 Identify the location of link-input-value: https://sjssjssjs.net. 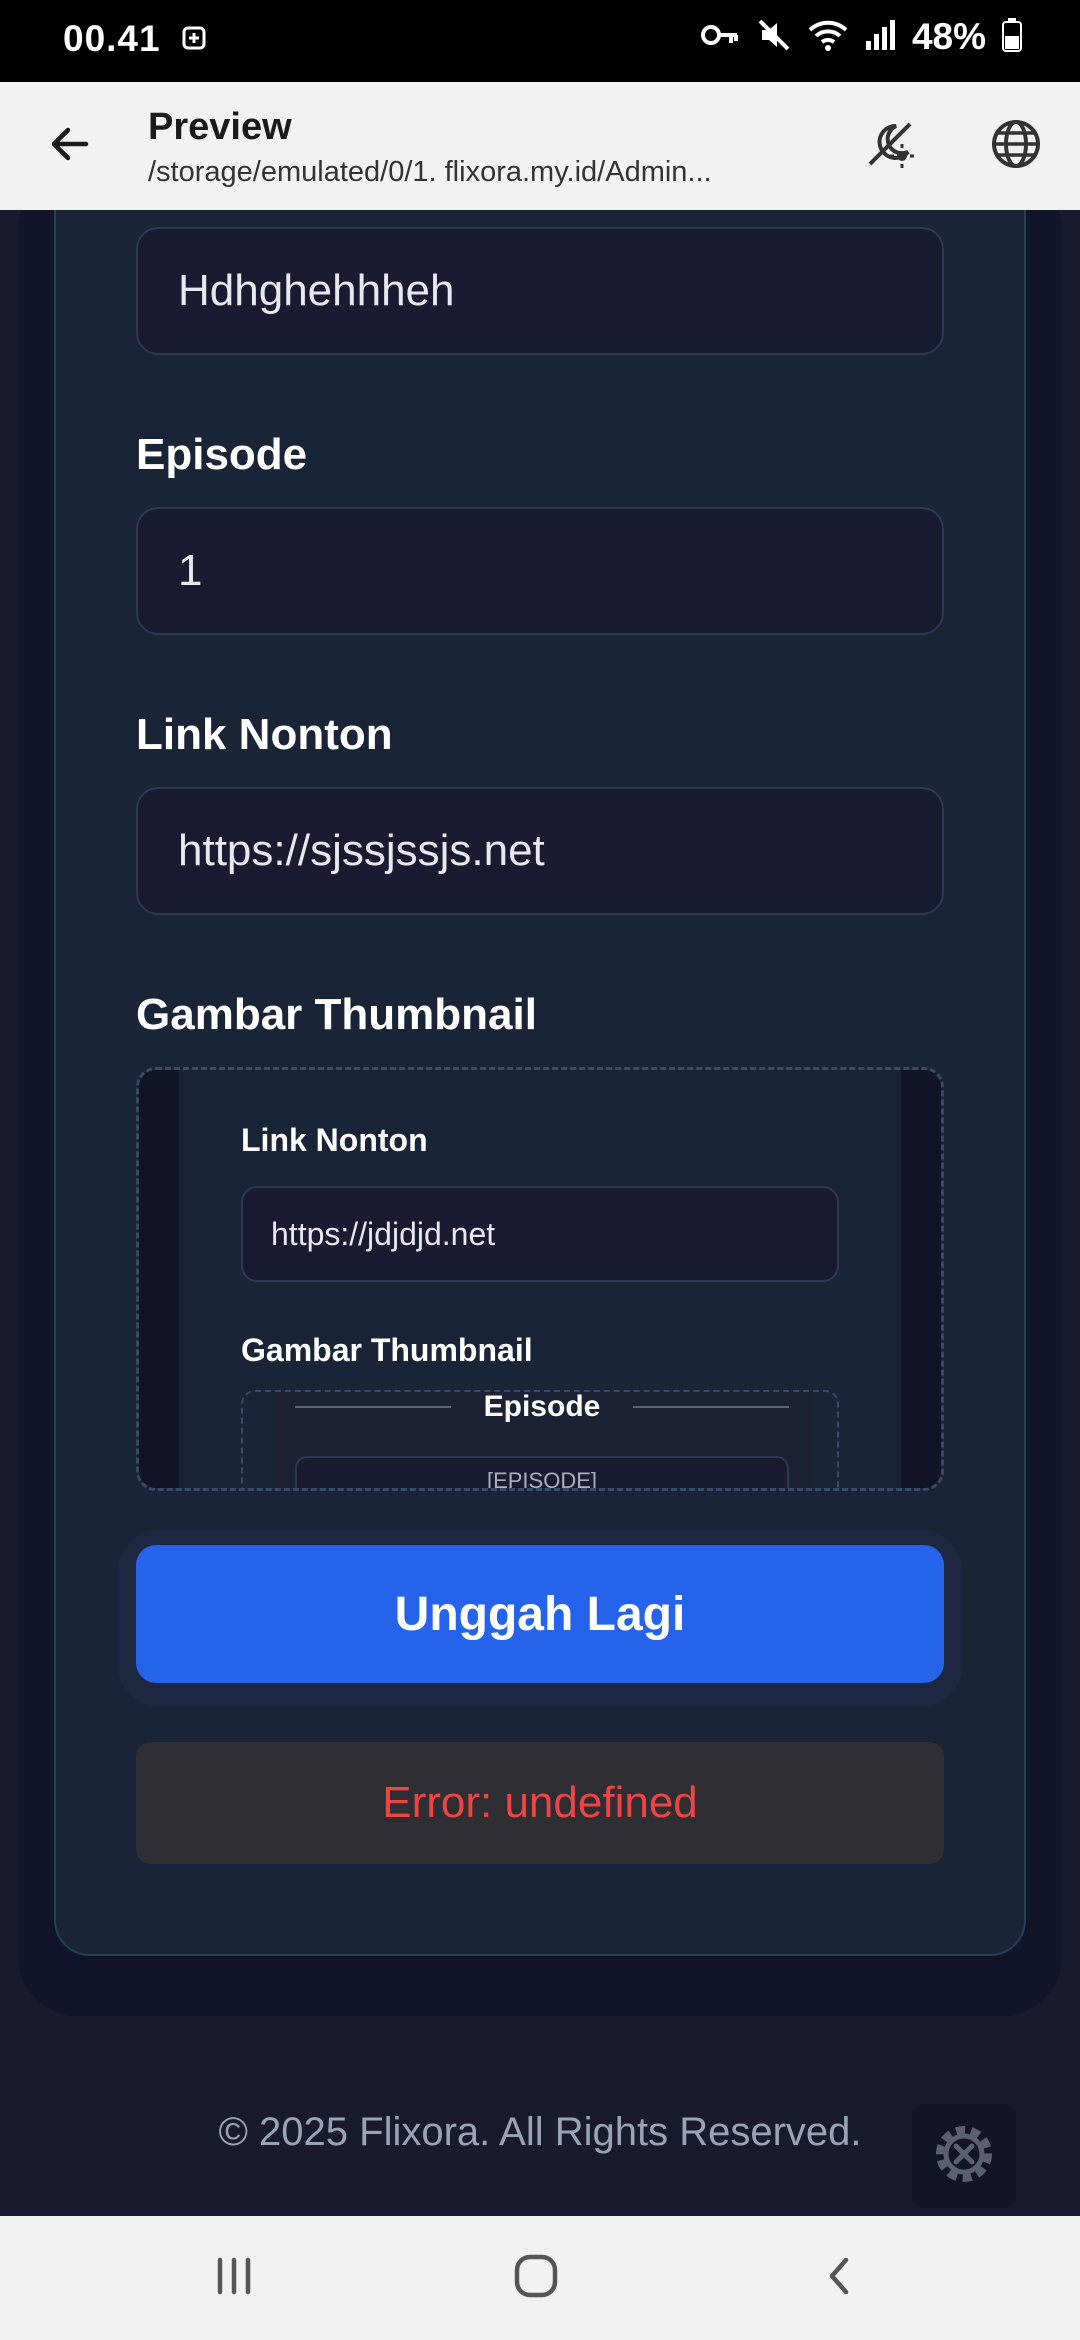
(361, 850).